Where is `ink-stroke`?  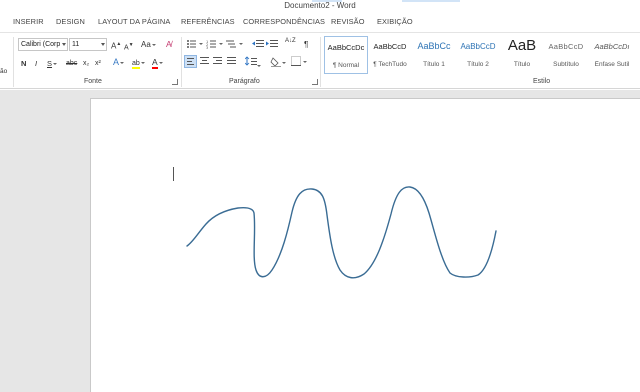 ink-stroke is located at coordinates (341, 232).